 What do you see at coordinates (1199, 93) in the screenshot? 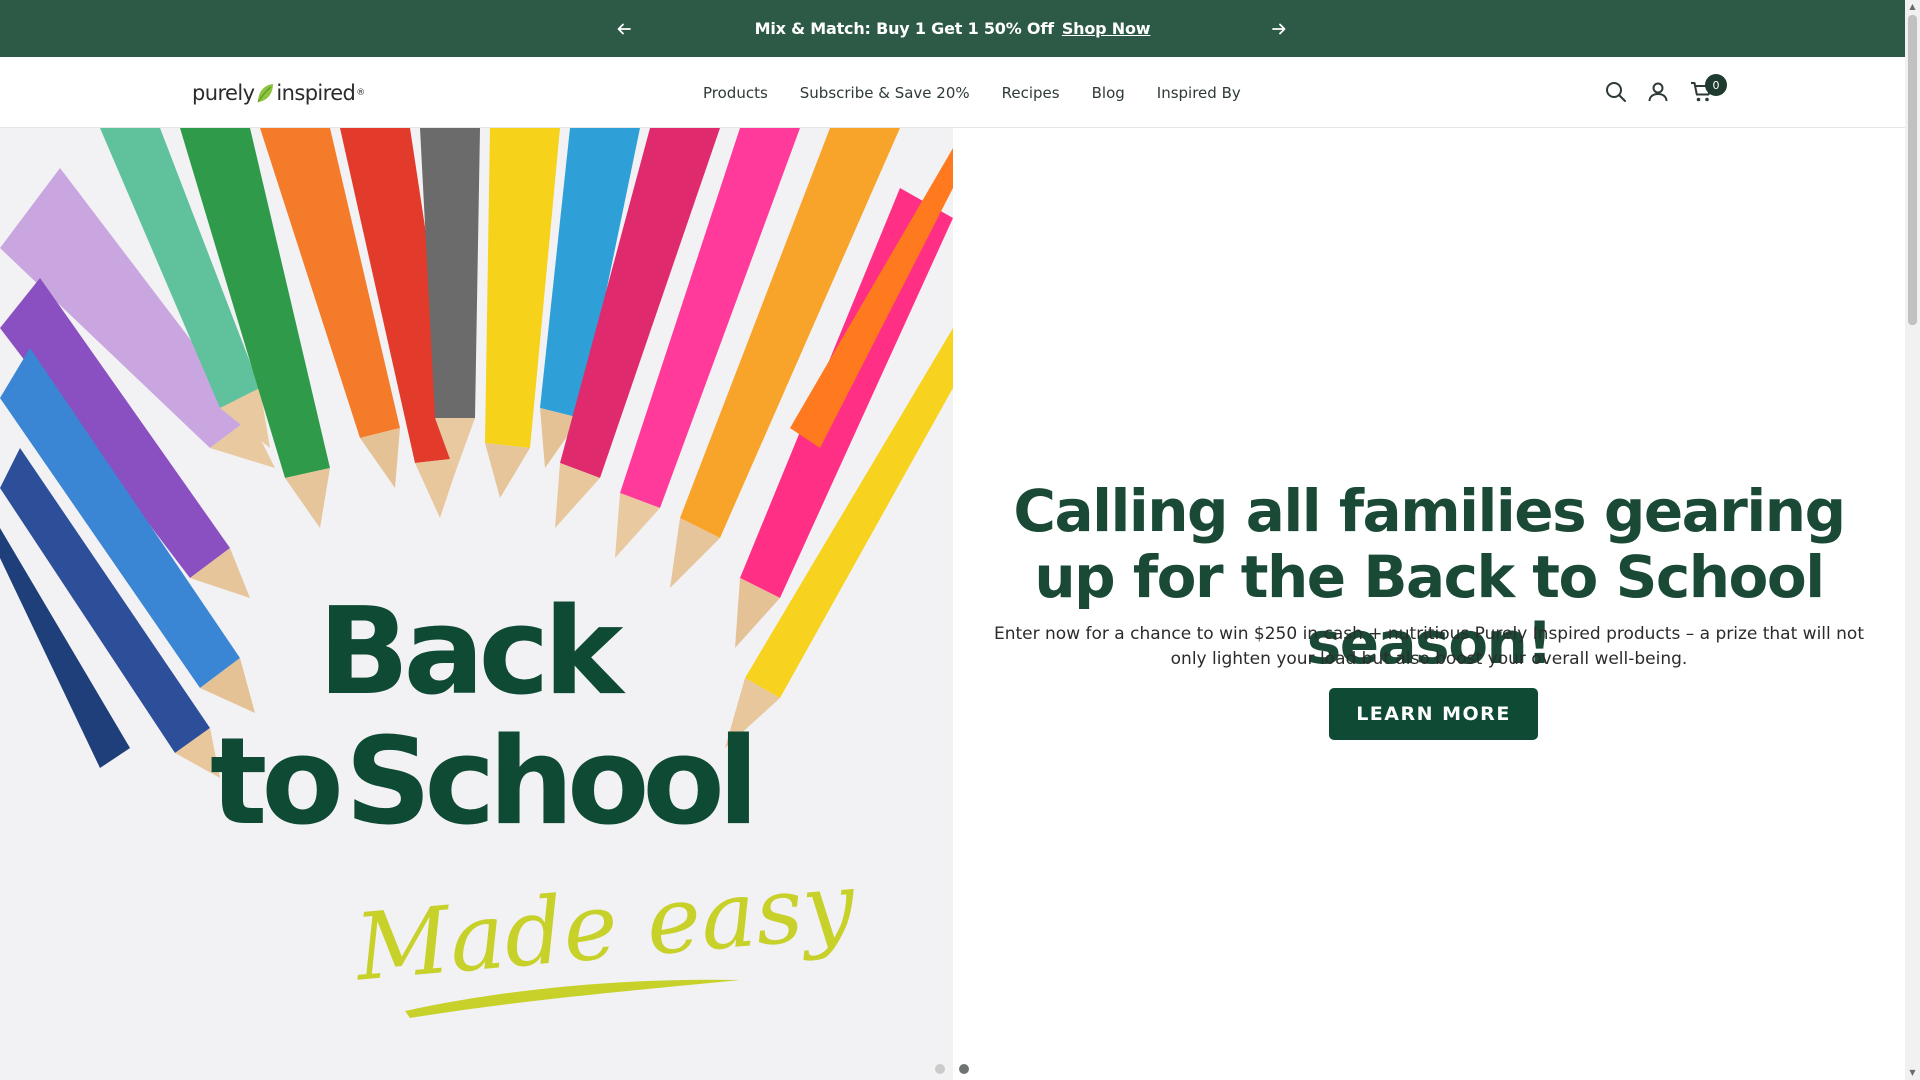
I see `nav-inspired-by: Inspired By` at bounding box center [1199, 93].